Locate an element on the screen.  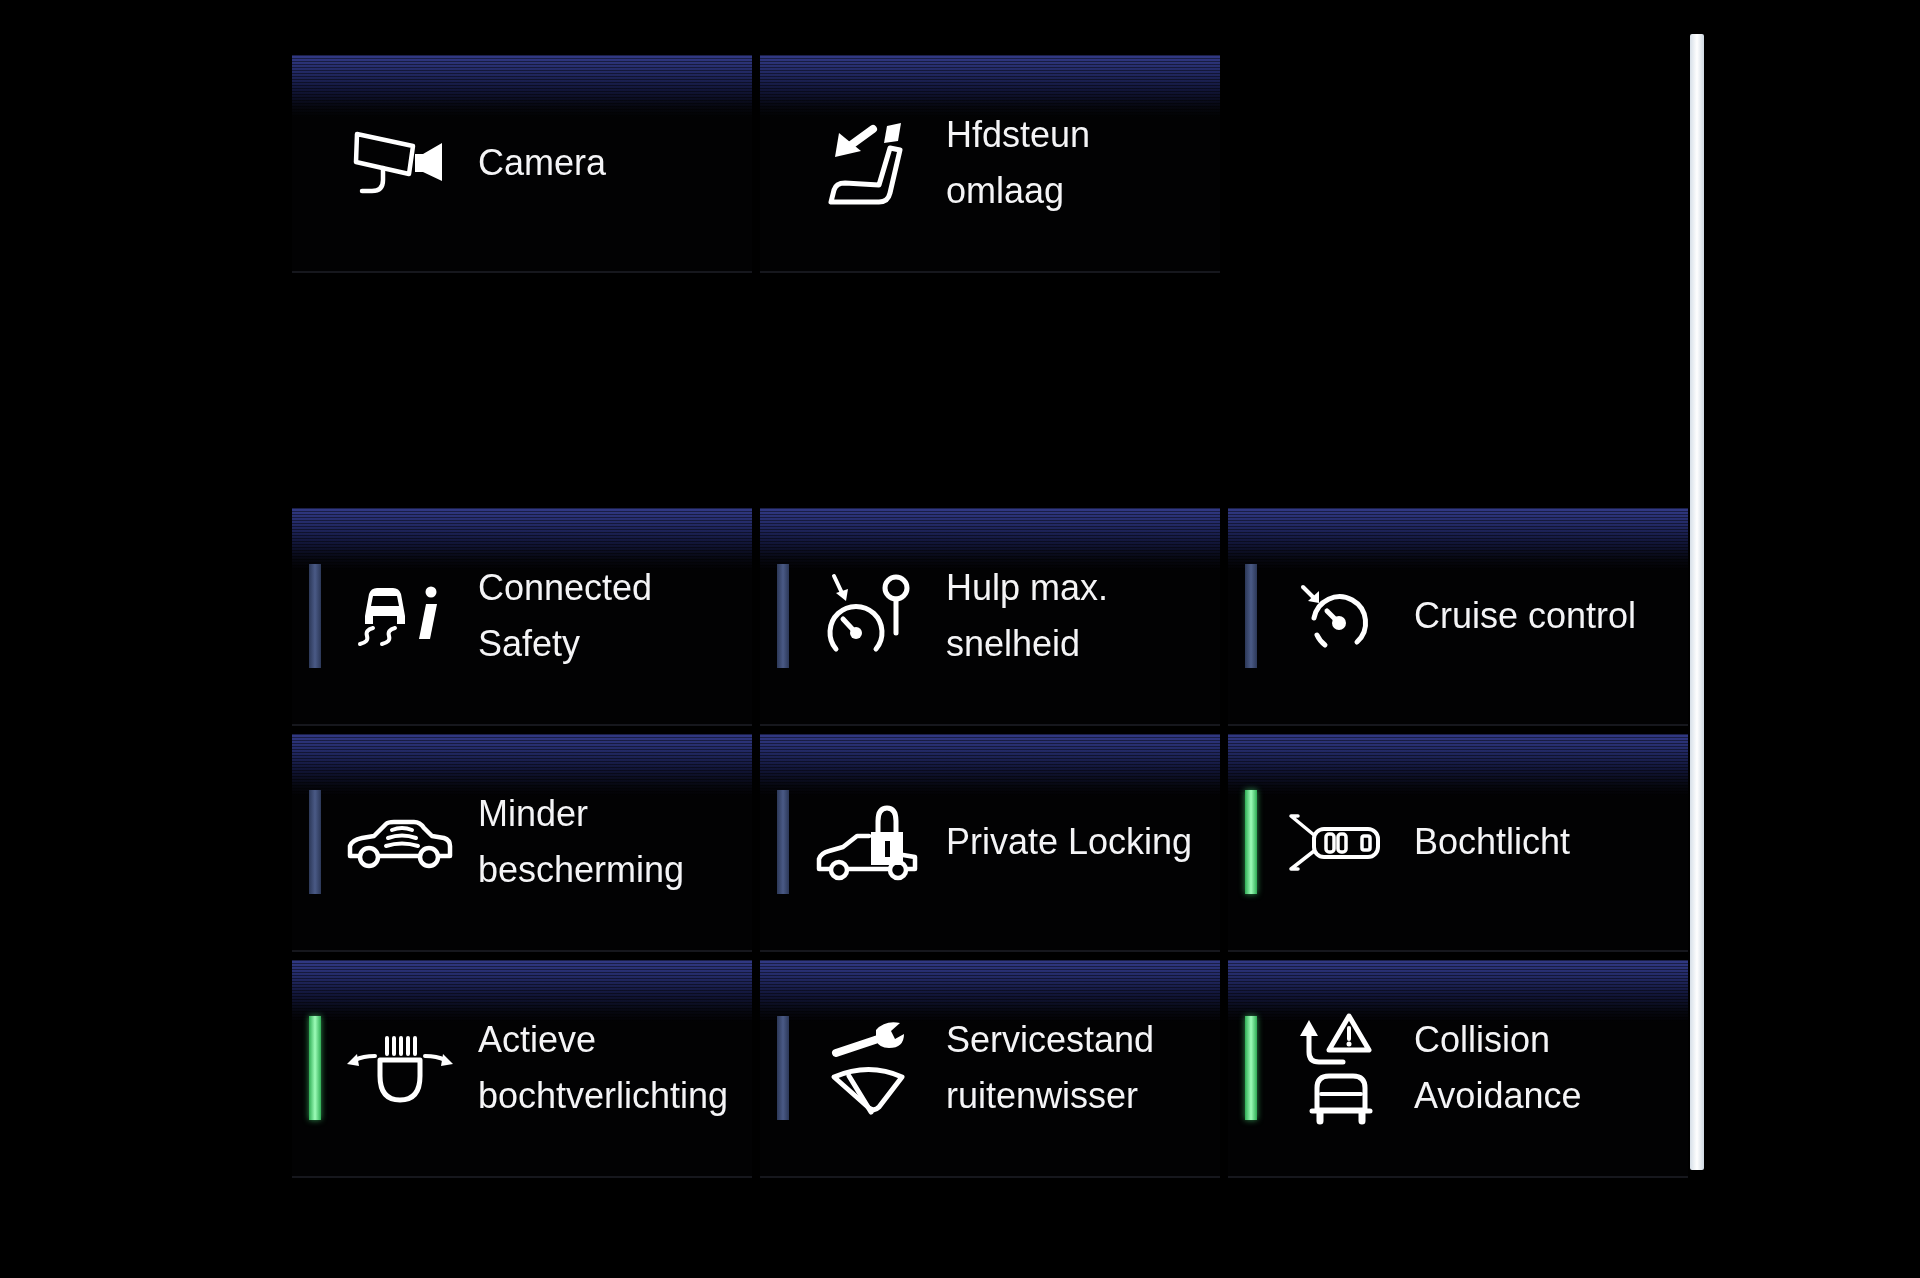
toggle-button: Private Locking is located at coordinates (990, 843).